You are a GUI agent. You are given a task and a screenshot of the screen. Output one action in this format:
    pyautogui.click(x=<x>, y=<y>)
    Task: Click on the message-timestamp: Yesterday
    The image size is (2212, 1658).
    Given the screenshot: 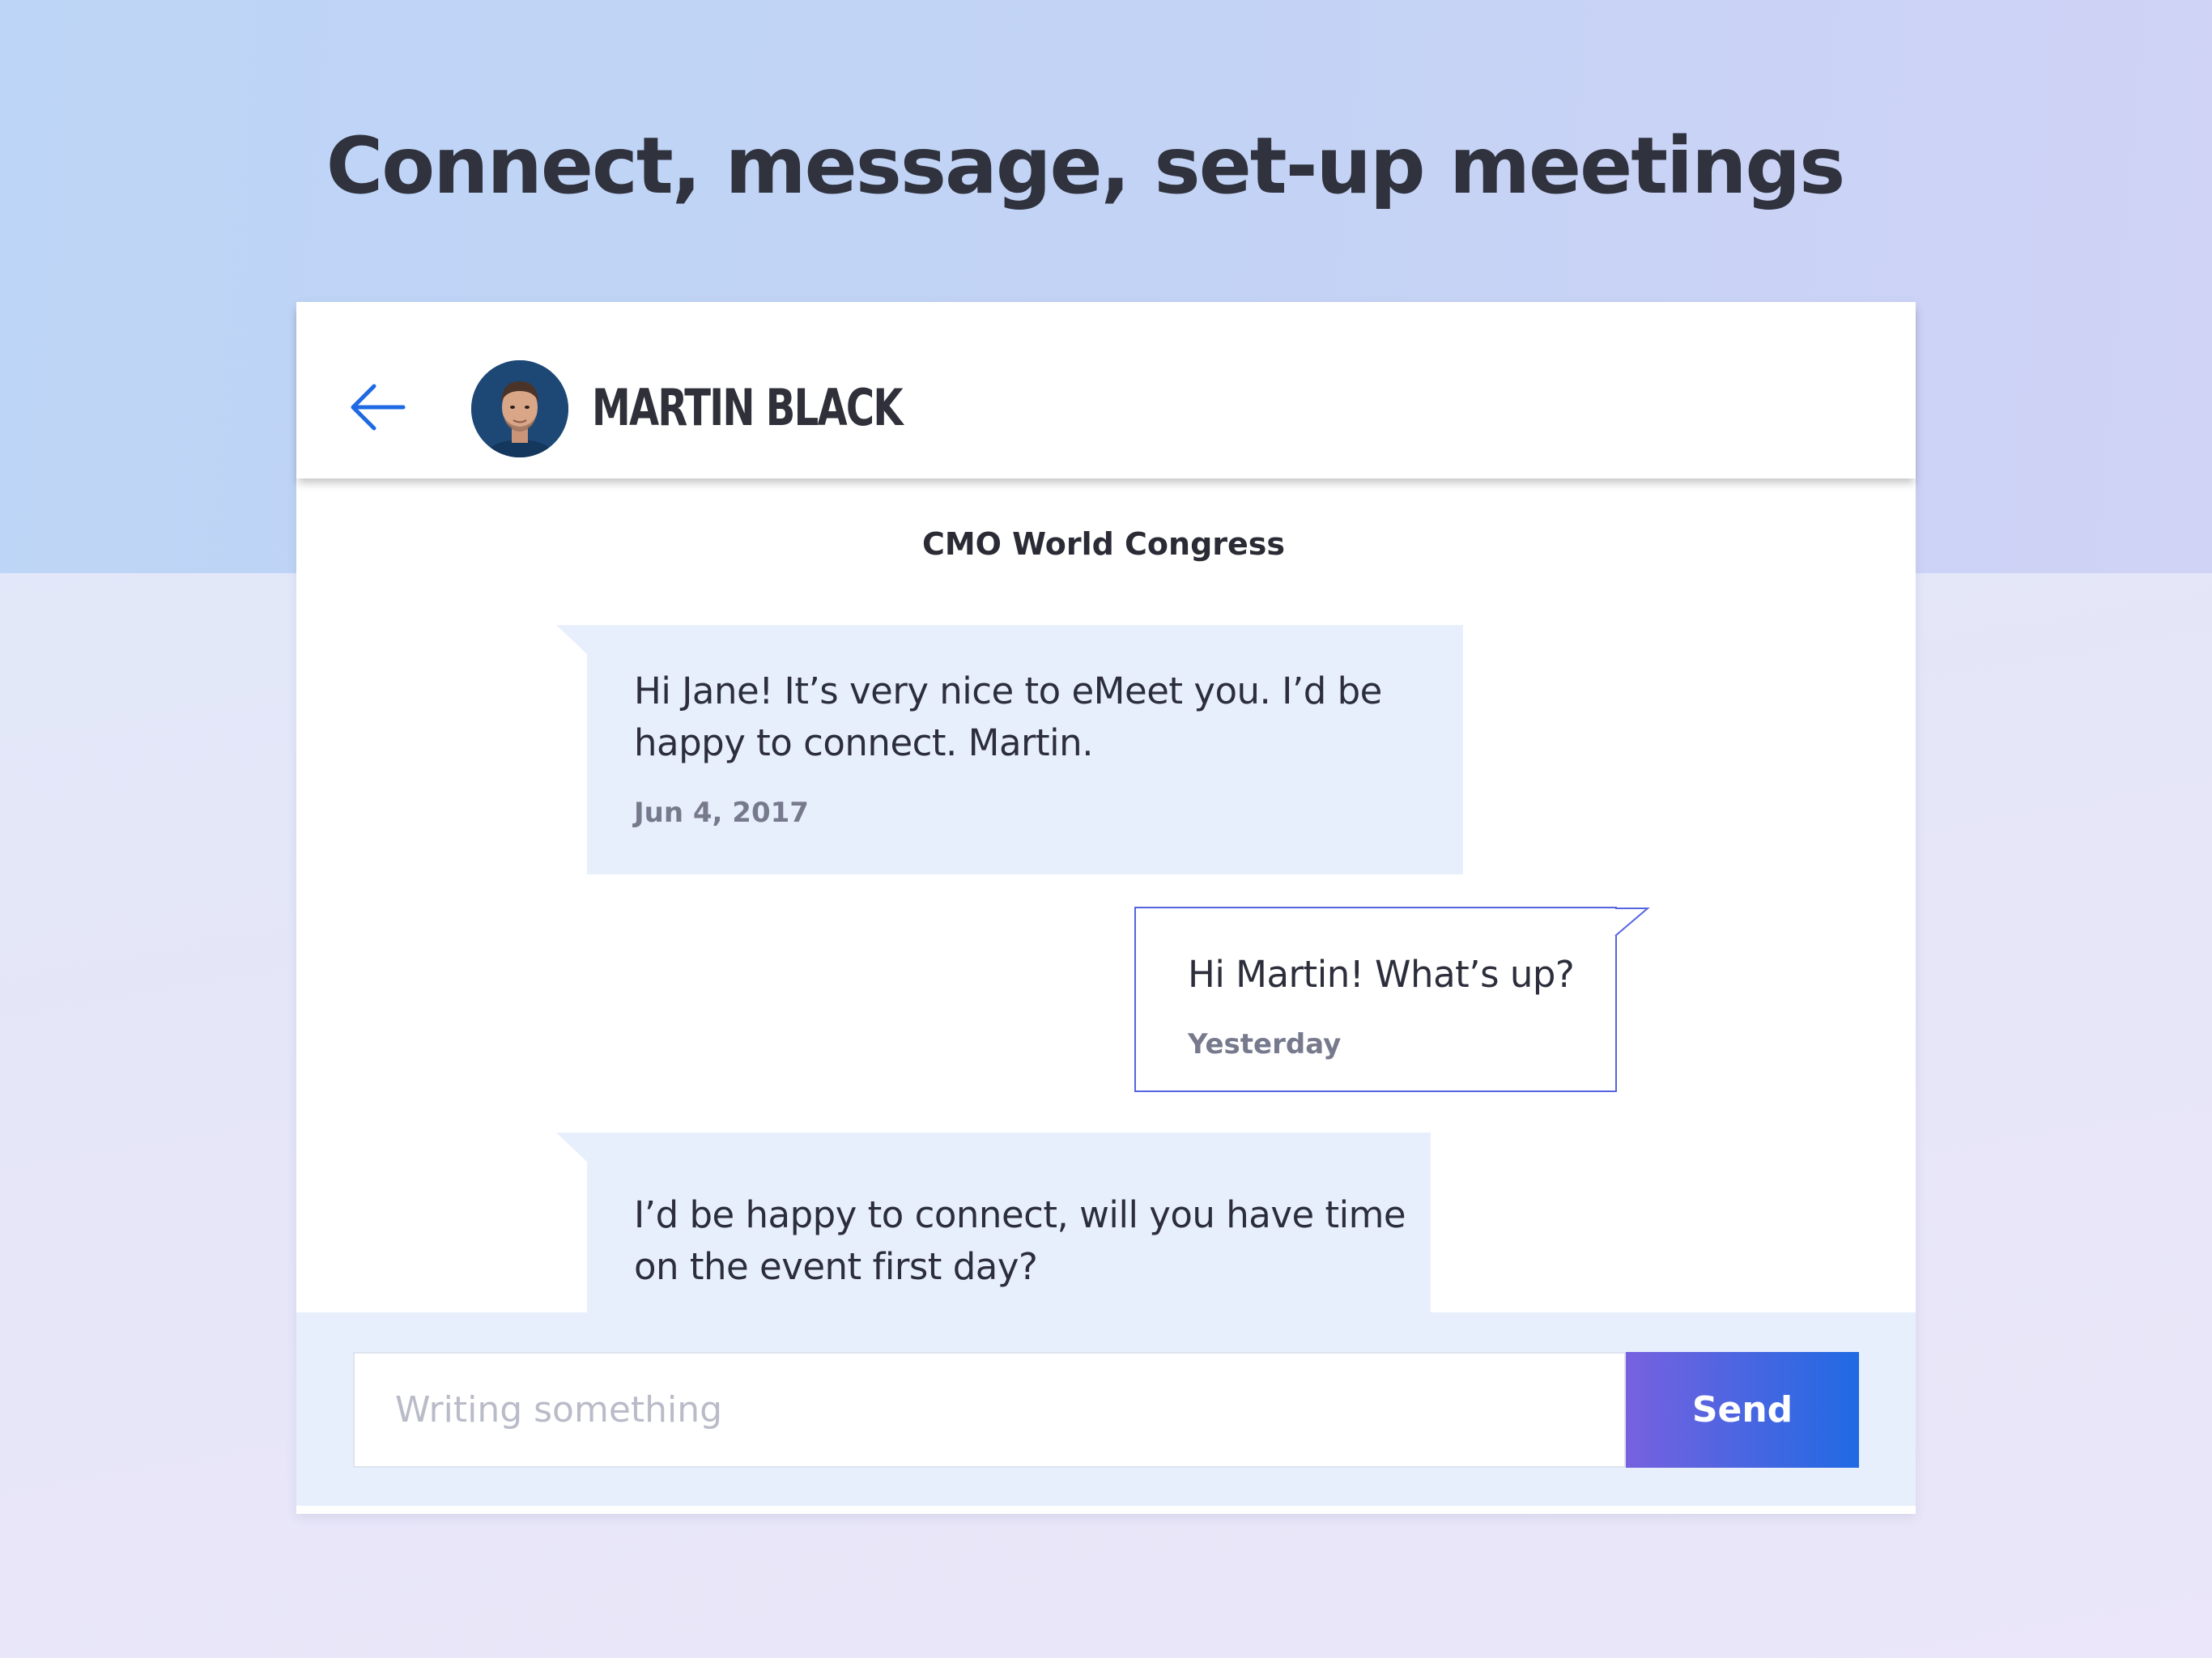 What is the action you would take?
    pyautogui.click(x=1265, y=1044)
    